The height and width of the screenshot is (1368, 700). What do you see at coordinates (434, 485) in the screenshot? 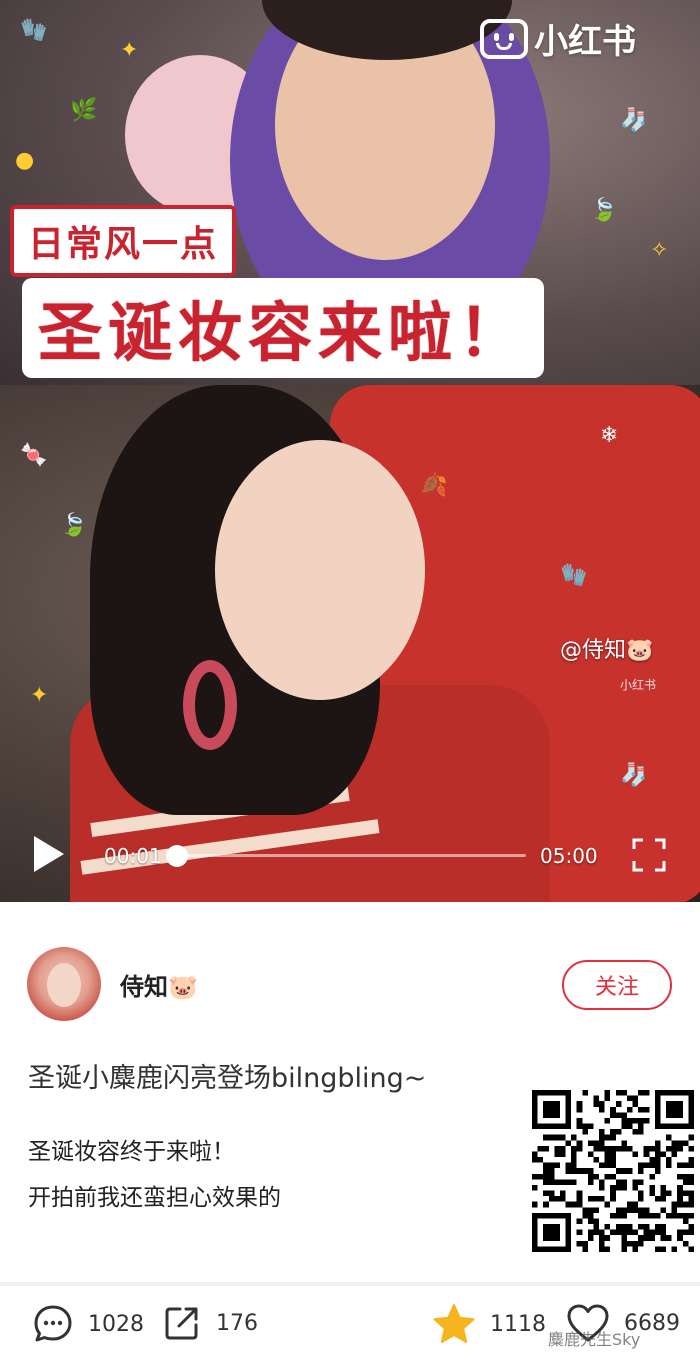
I see `leaf-sticker: 🍂` at bounding box center [434, 485].